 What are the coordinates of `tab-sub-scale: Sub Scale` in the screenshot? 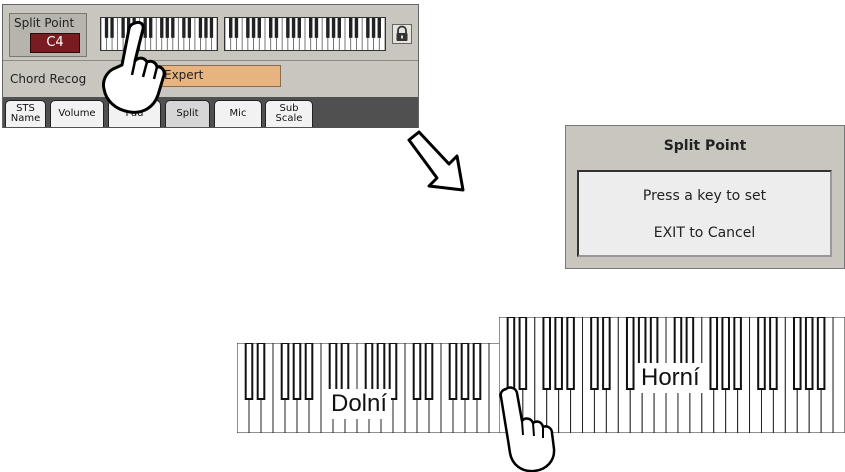 It's located at (289, 113).